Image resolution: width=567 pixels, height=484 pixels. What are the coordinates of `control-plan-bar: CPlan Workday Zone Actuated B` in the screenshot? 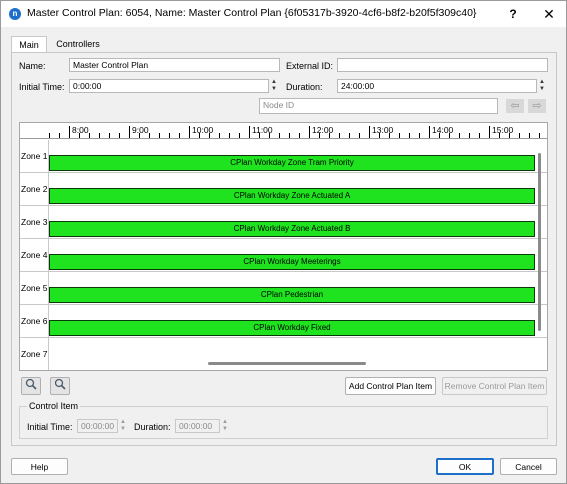 It's located at (292, 229).